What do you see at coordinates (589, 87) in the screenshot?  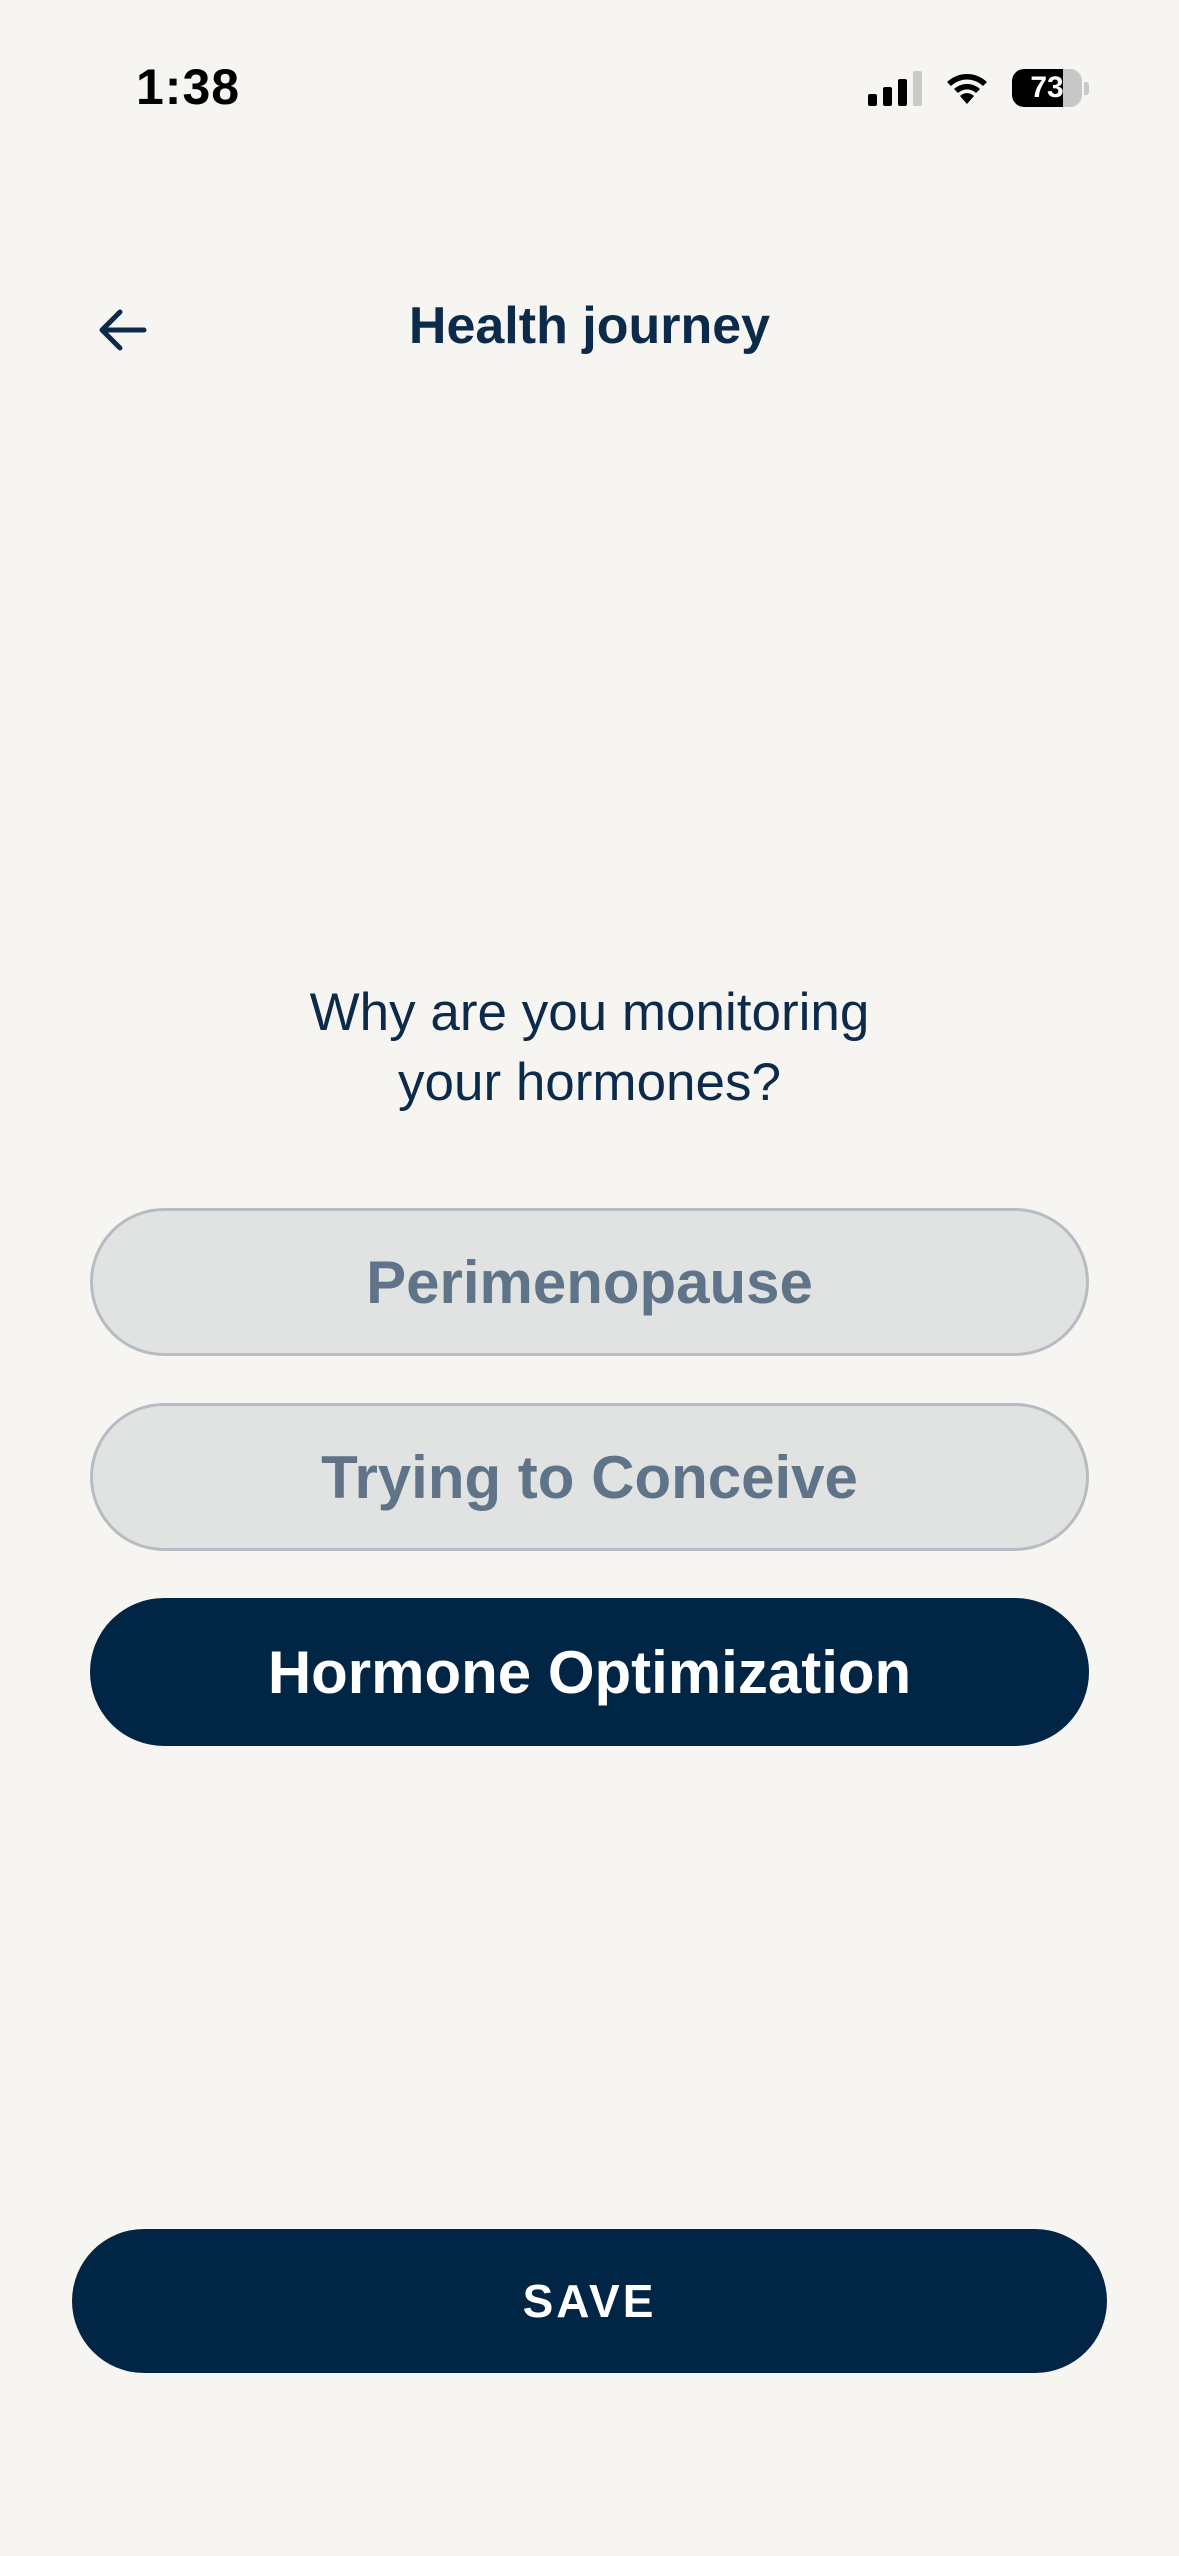 I see `status-bar: 1:38 73` at bounding box center [589, 87].